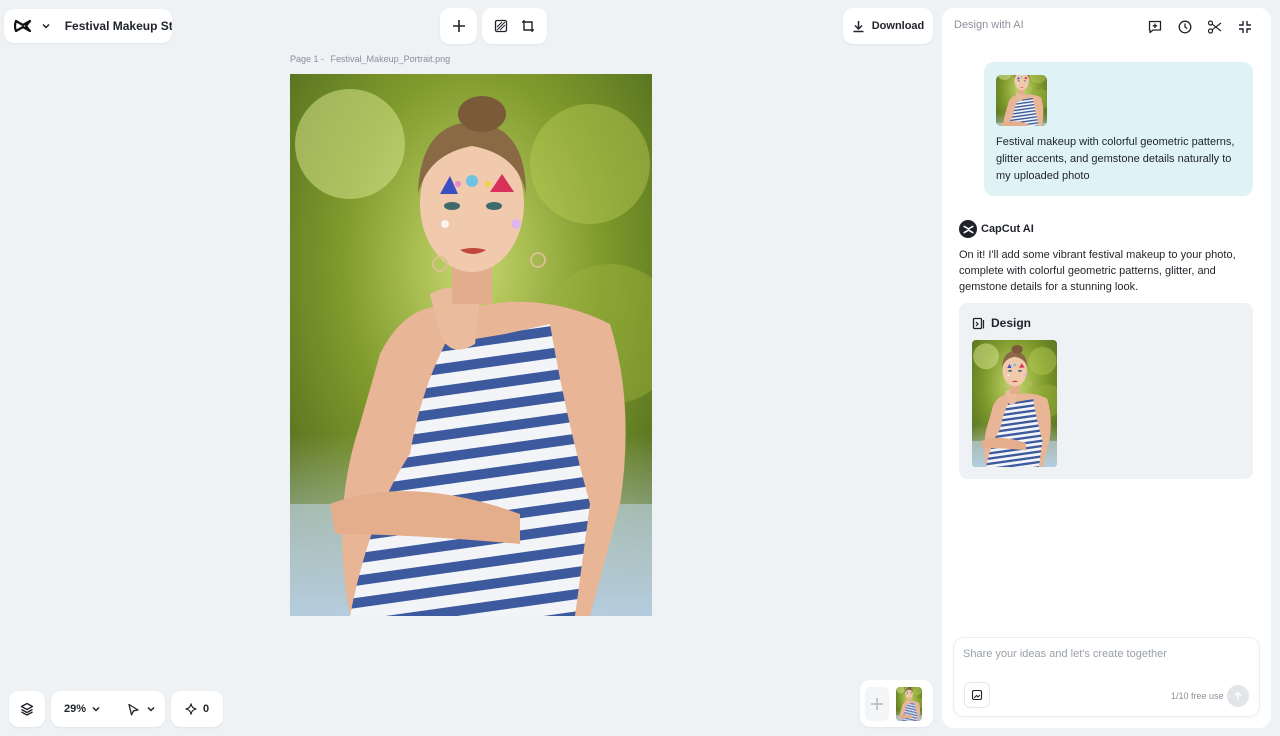  I want to click on crop-icon, so click(528, 26).